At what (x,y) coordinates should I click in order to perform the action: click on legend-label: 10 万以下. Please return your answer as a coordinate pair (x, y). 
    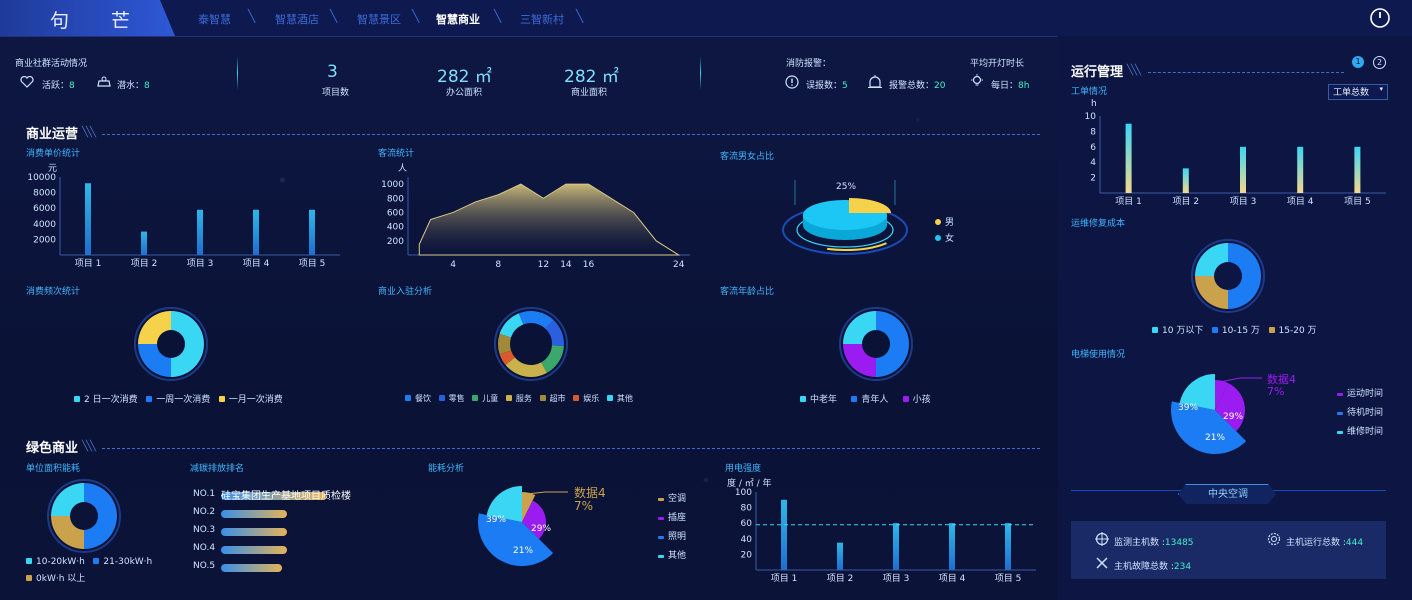
    Looking at the image, I should click on (1183, 331).